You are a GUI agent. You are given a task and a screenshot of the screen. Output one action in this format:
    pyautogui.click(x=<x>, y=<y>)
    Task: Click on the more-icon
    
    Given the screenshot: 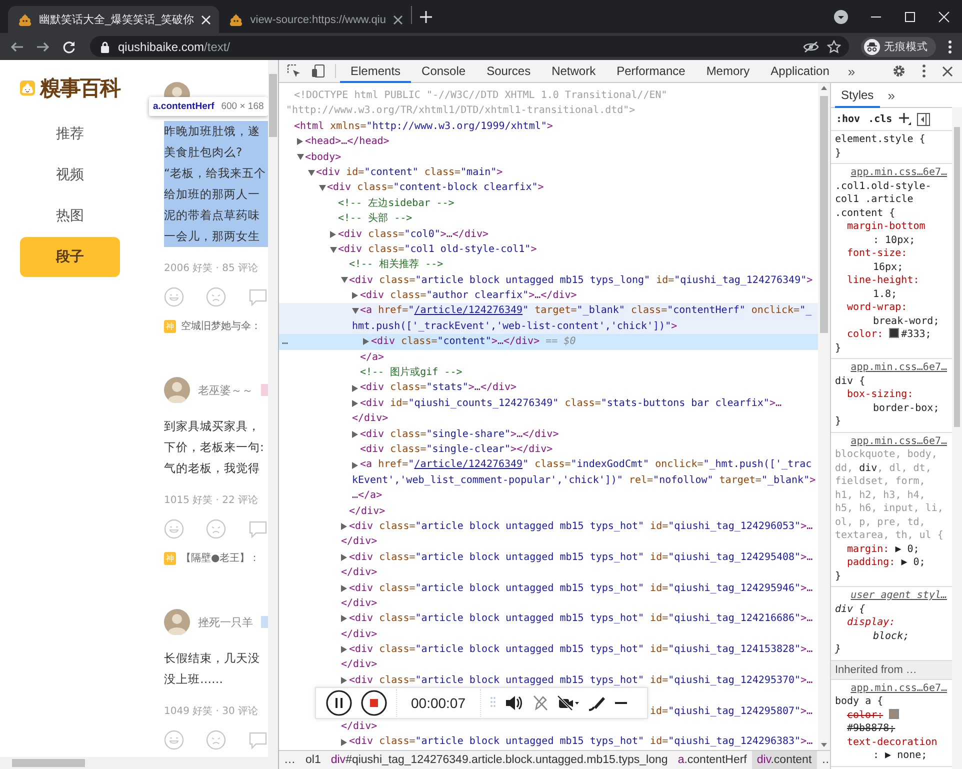 What is the action you would take?
    pyautogui.click(x=924, y=71)
    